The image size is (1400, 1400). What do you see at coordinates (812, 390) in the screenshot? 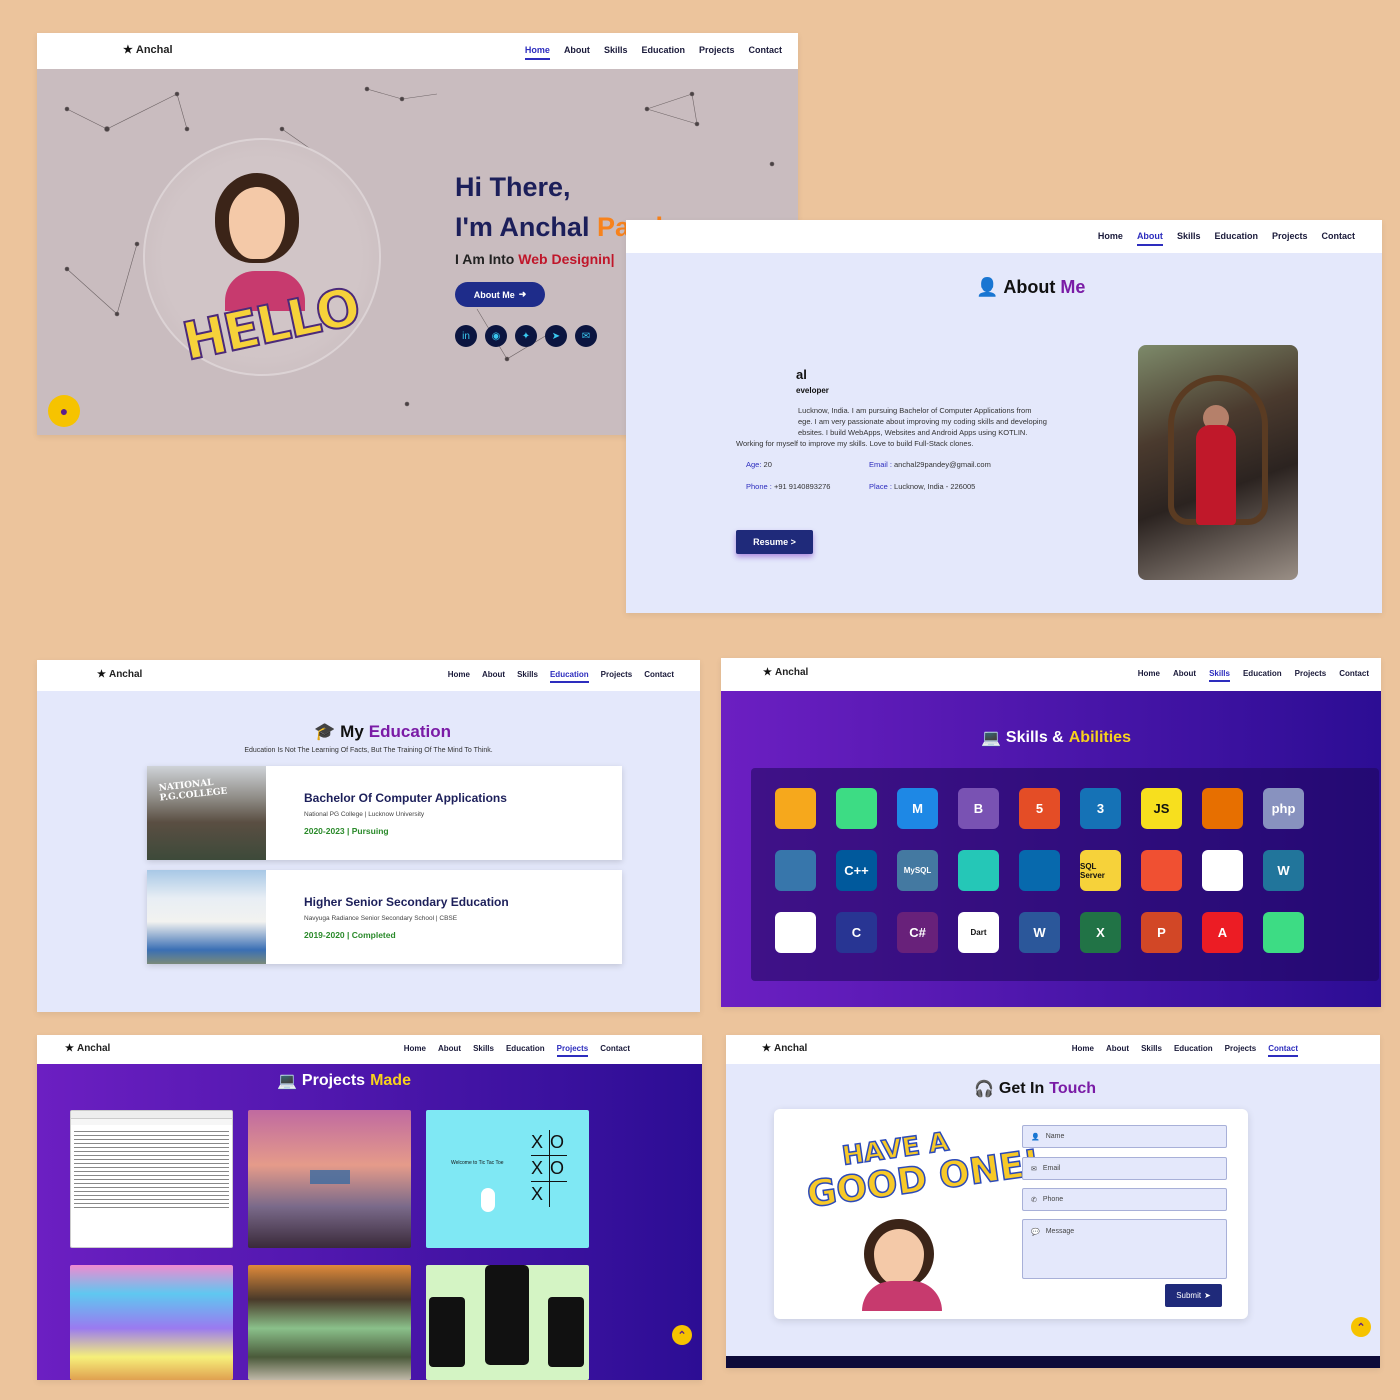
I see `about-role: eveloper` at bounding box center [812, 390].